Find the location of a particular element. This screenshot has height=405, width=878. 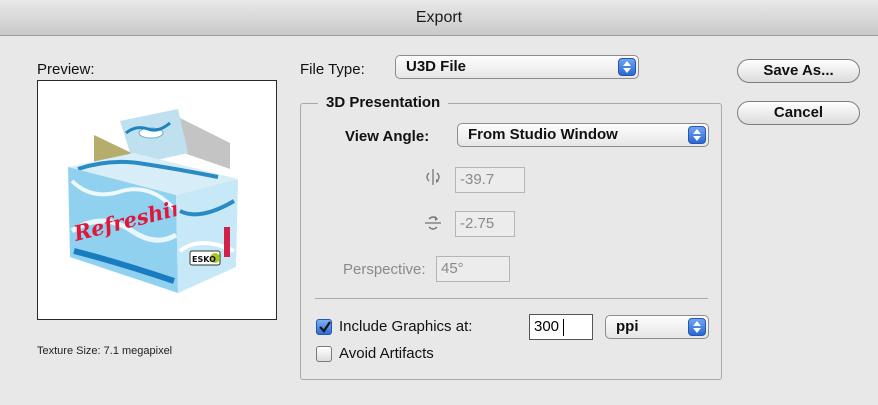

include-graphics-checkbox is located at coordinates (324, 327).